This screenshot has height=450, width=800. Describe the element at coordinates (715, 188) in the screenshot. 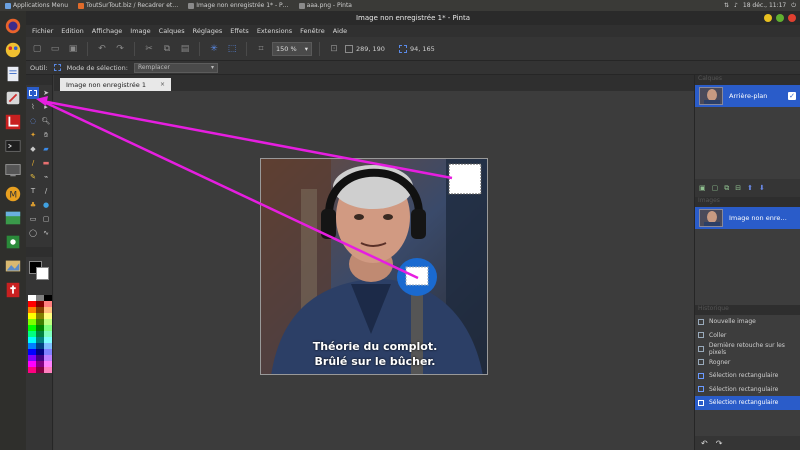

I see `delete-layer-icon: ▢` at that location.